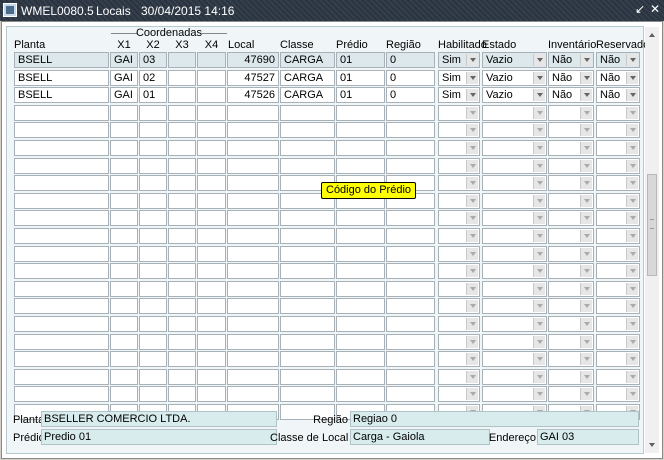  Describe the element at coordinates (159, 419) in the screenshot. I see `planta-field: BSELLER COMERCIO LTDA.` at that location.